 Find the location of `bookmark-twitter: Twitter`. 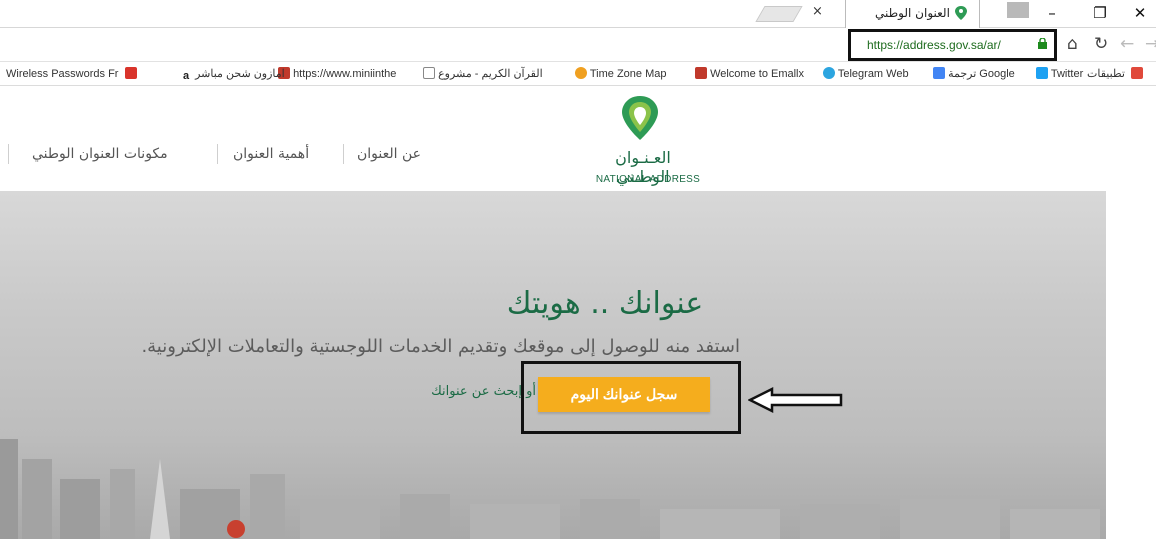

bookmark-twitter: Twitter is located at coordinates (1058, 73).